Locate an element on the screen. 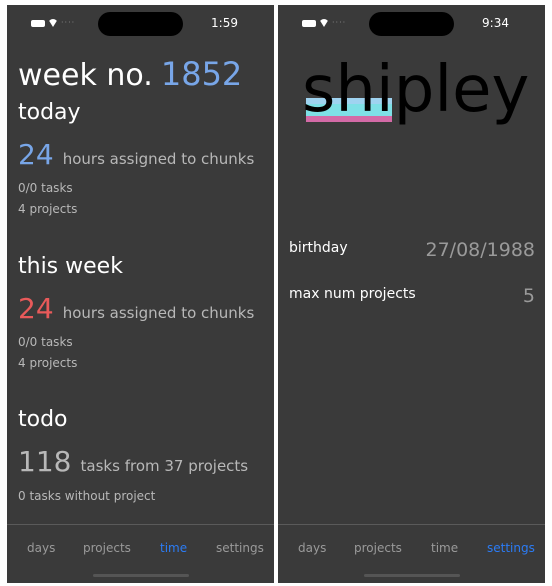 The width and height of the screenshot is (552, 586). today-hours: 24 hours assigned to chunks is located at coordinates (136, 154).